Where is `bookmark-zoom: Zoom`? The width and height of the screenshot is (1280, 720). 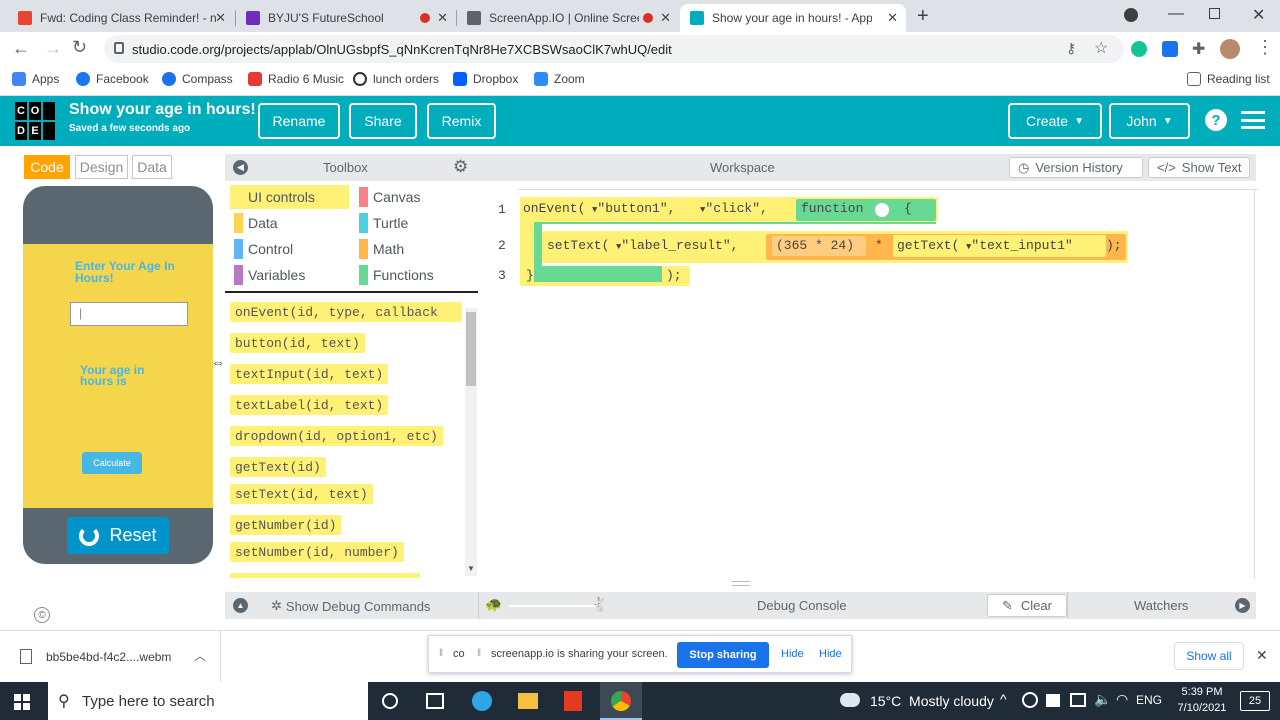 bookmark-zoom: Zoom is located at coordinates (559, 79).